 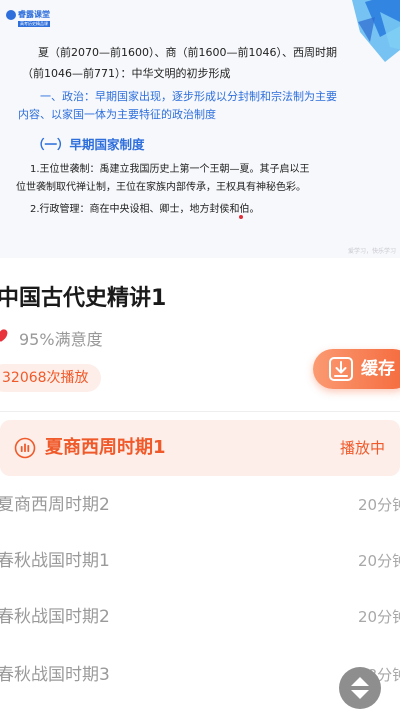 What do you see at coordinates (11, 15) in the screenshot?
I see `logo-mark-icon` at bounding box center [11, 15].